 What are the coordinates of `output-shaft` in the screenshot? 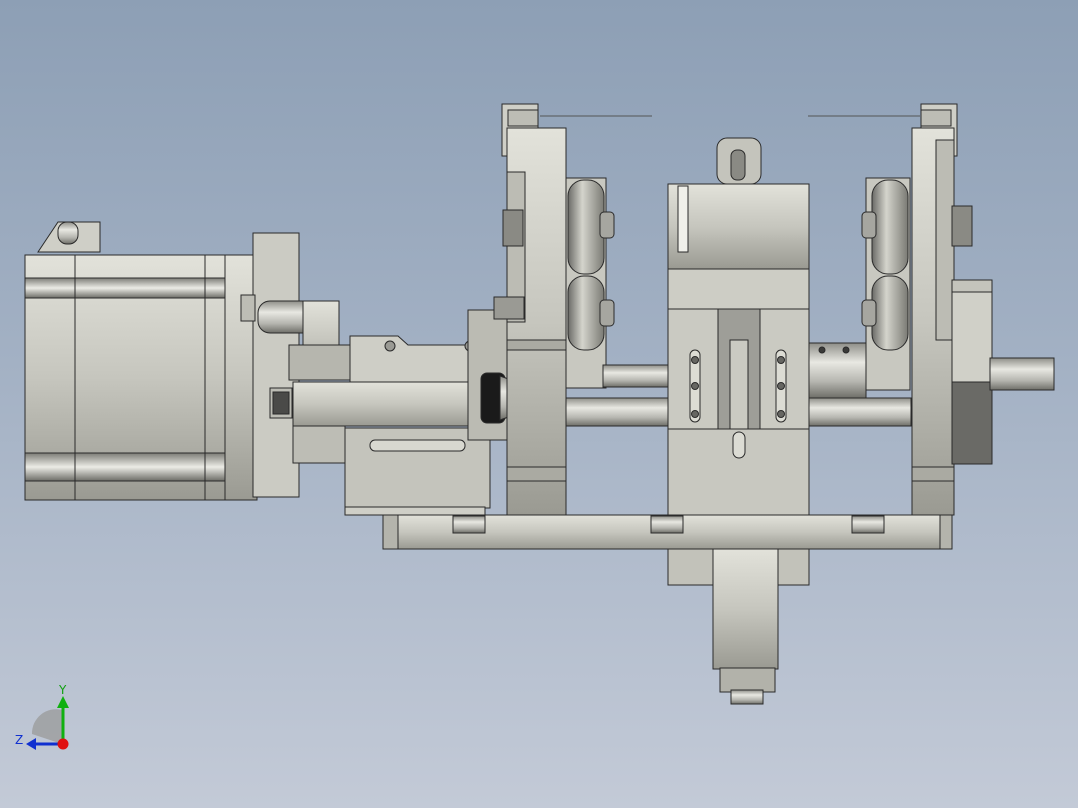 It's located at (1022, 374).